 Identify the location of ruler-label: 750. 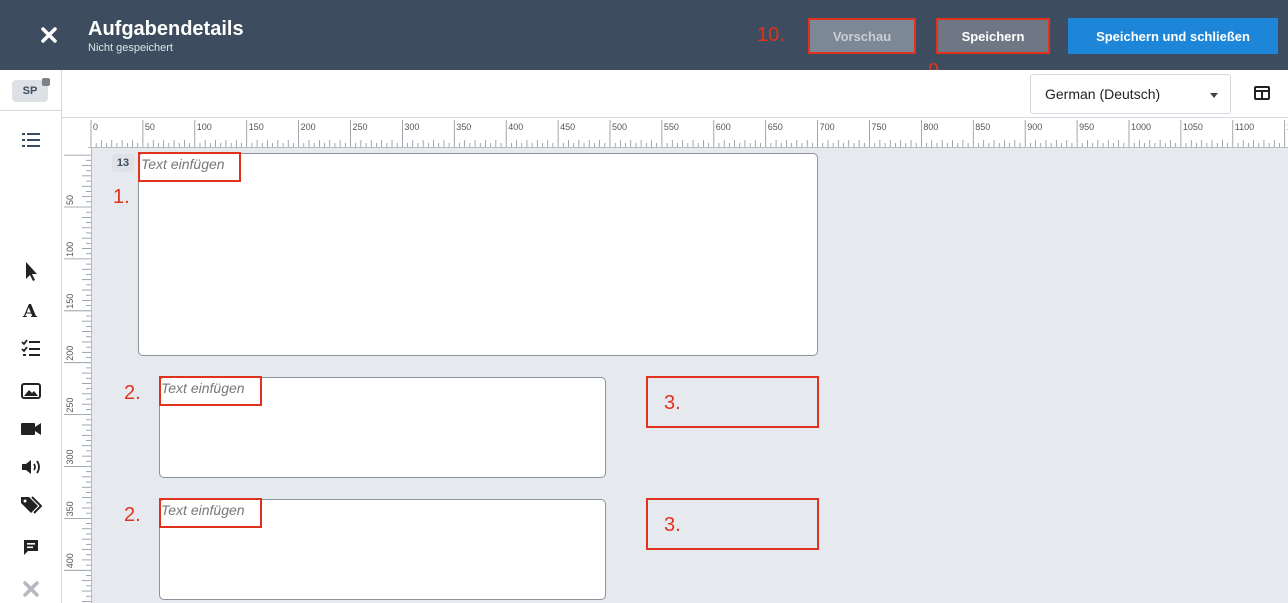
(879, 127).